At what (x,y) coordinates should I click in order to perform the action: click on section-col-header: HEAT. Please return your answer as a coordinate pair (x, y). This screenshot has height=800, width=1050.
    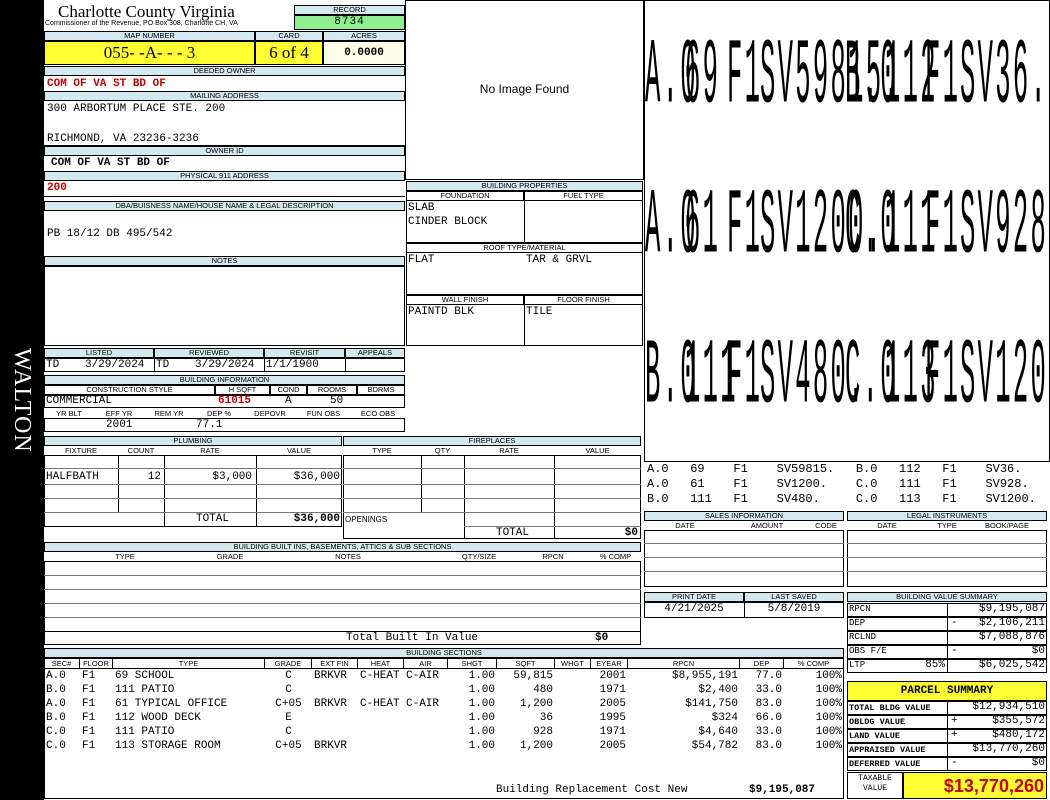
    Looking at the image, I should click on (381, 664).